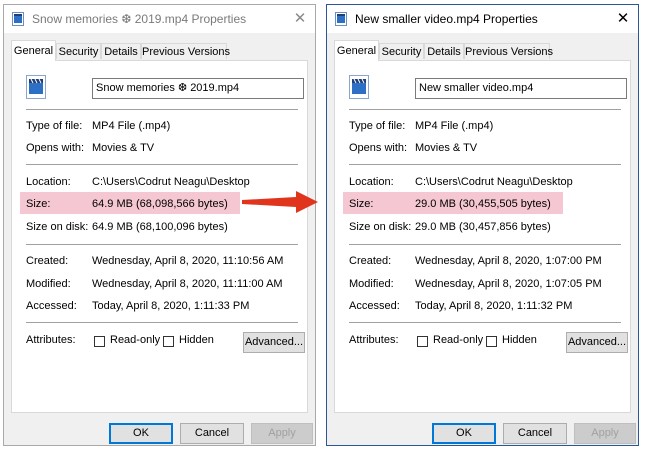 This screenshot has width=648, height=452. What do you see at coordinates (483, 204) in the screenshot?
I see `size-value: 29.0 MB (30,455,505 bytes)` at bounding box center [483, 204].